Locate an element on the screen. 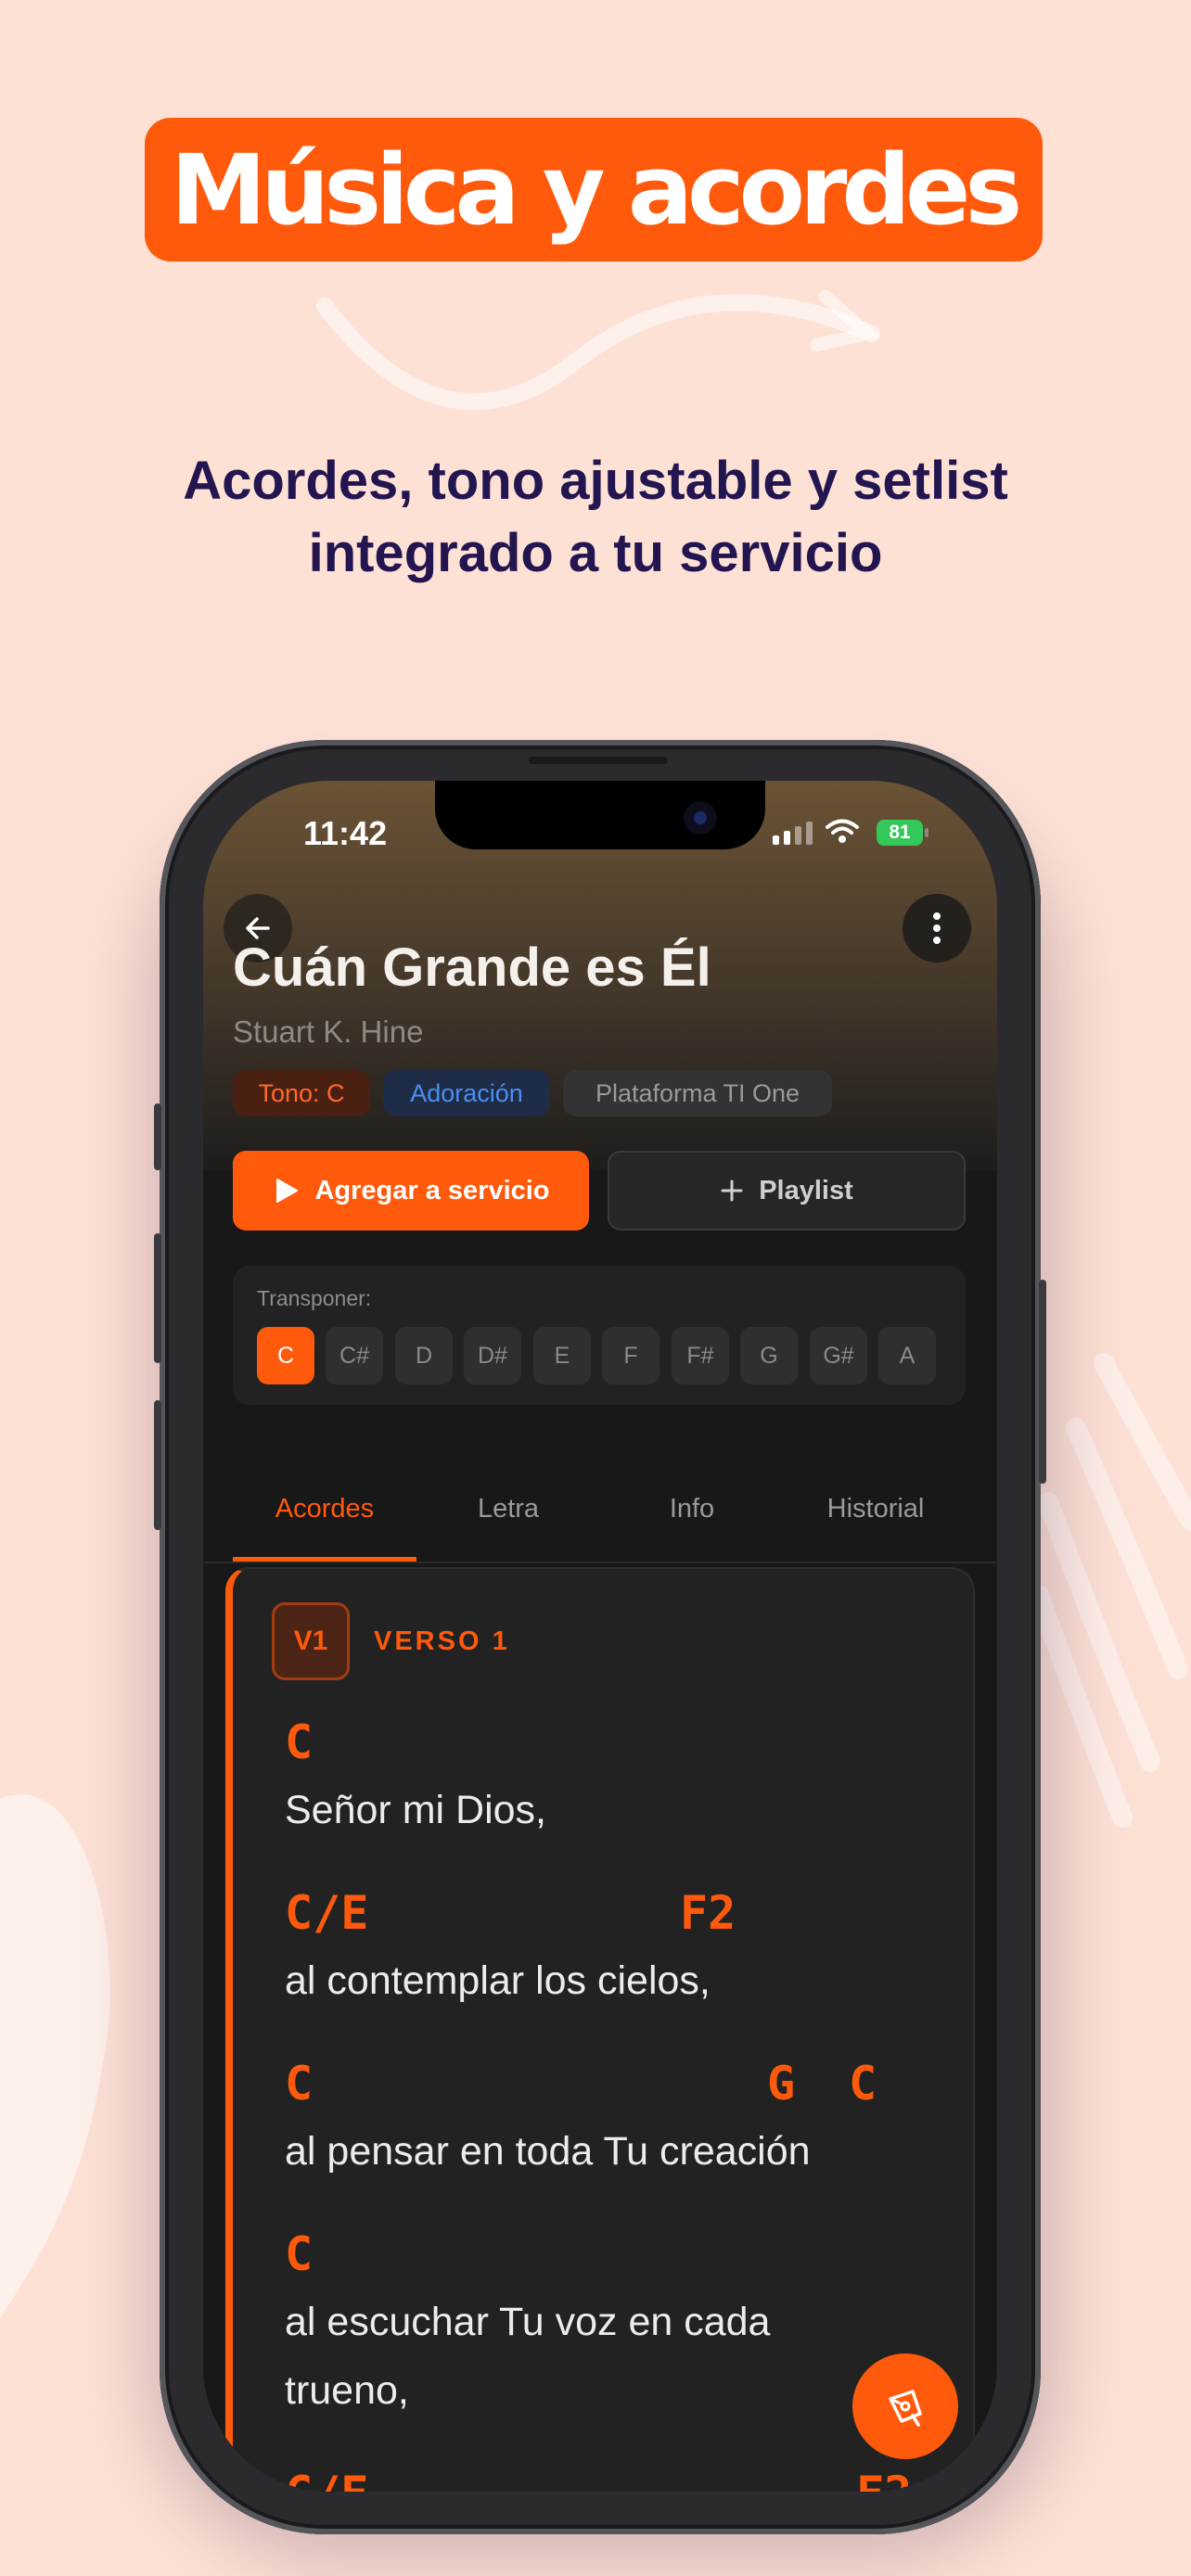  key-option-c-sharp: C# is located at coordinates (354, 1356).